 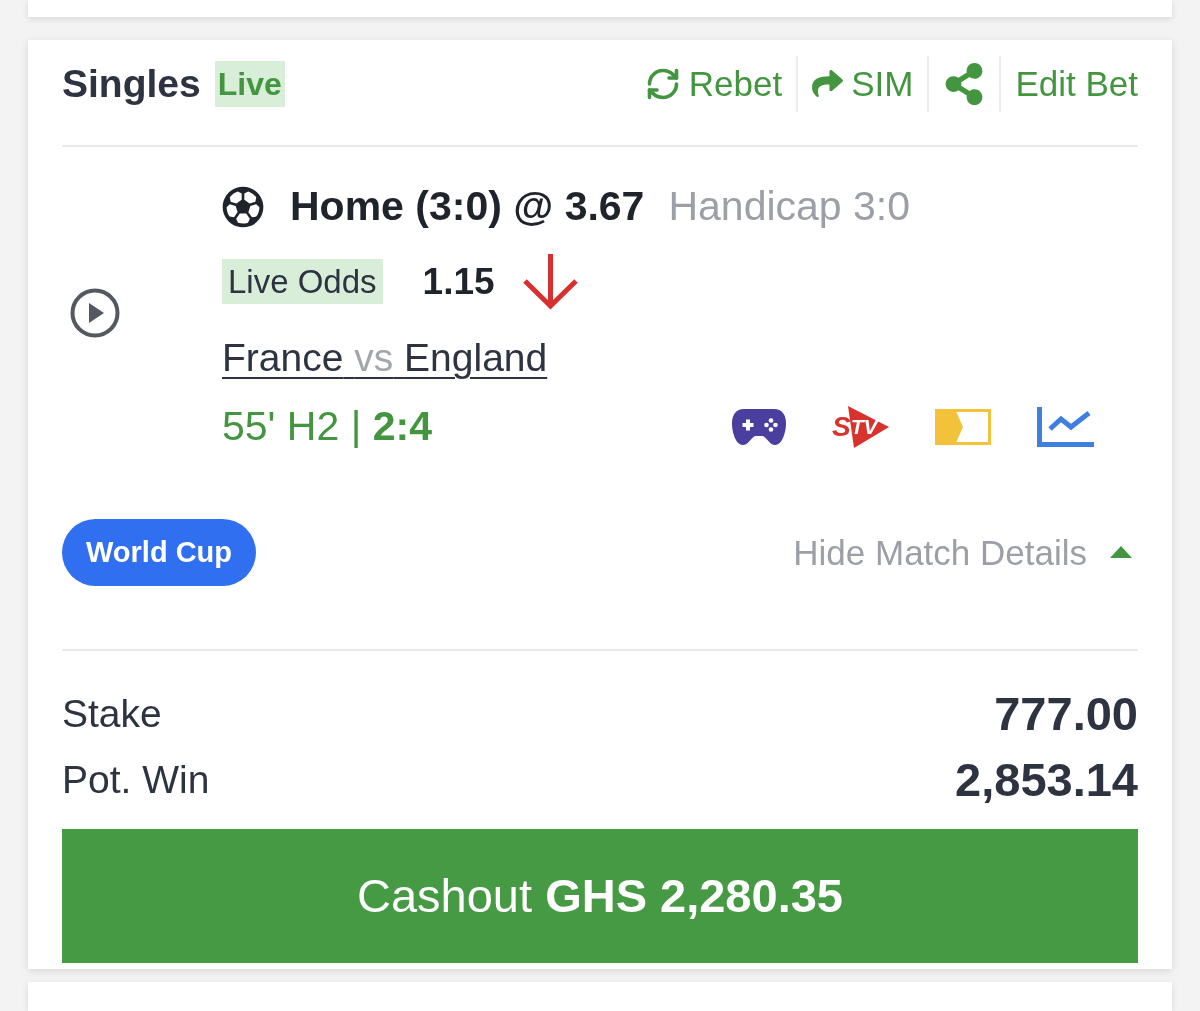 I want to click on play-icon, so click(x=95, y=313).